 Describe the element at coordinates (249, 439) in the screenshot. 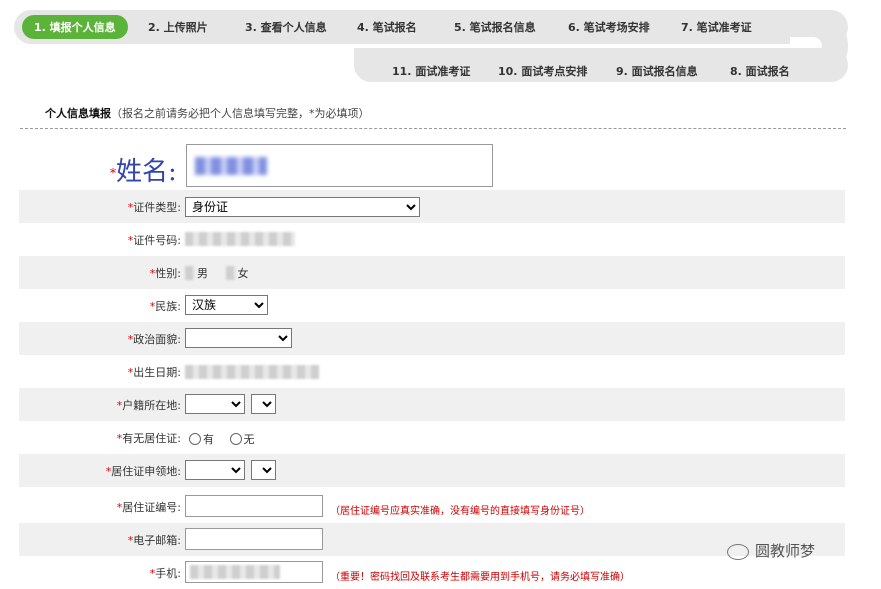

I see `residence-no-label: 无` at that location.